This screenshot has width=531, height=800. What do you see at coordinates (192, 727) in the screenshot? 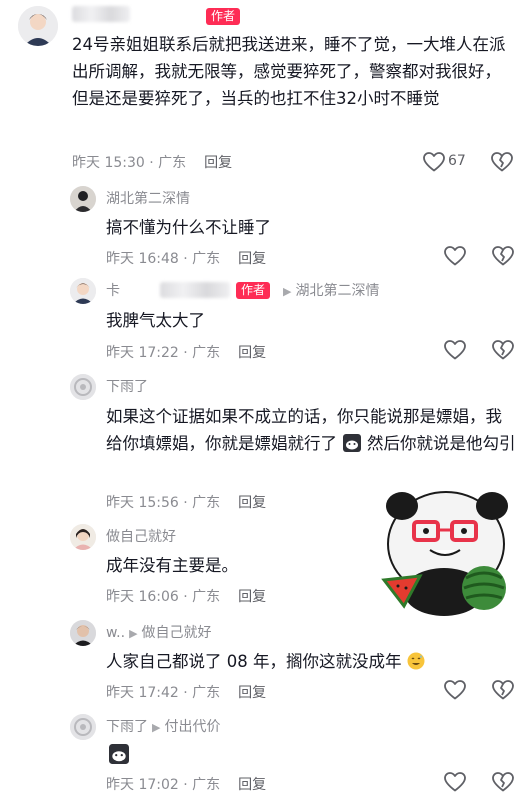
I see `reply-target-name: 付出代价` at bounding box center [192, 727].